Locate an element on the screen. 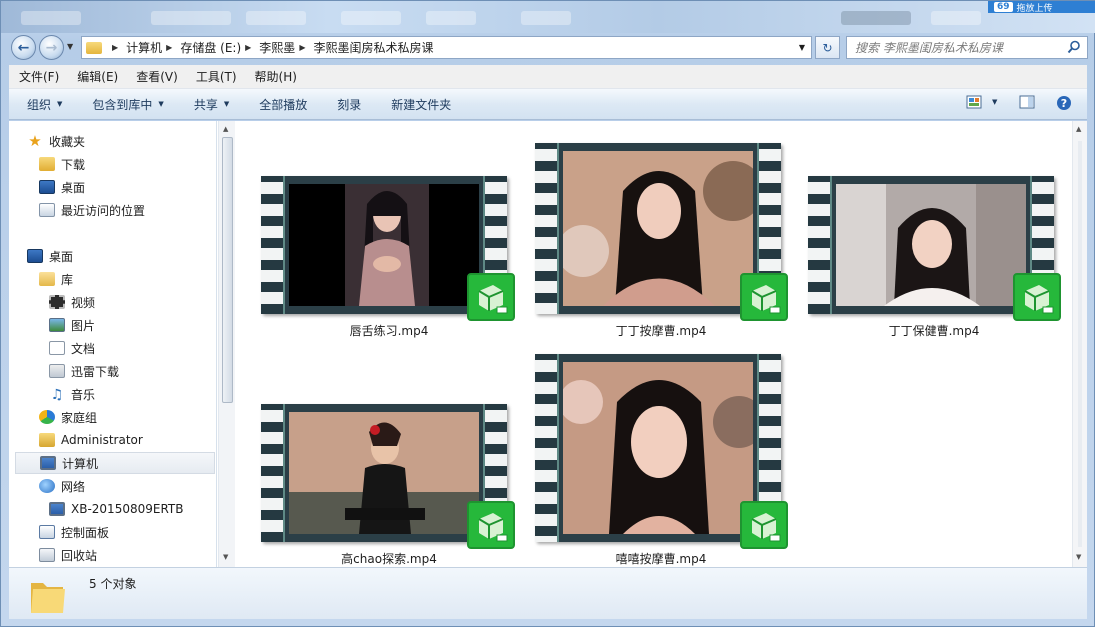  nav-music: ♫ 音乐 is located at coordinates (132, 394).